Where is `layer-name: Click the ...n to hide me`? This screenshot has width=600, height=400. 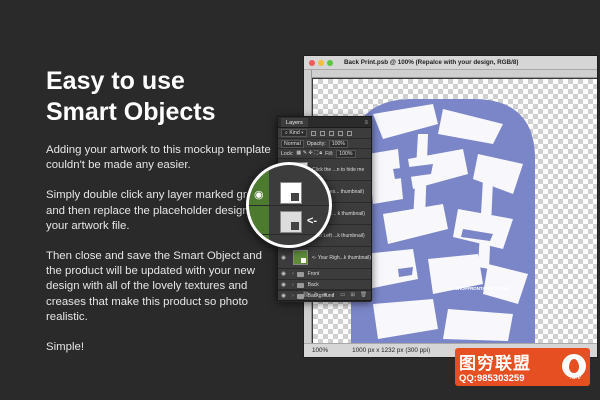 layer-name: Click the ...n to hide me is located at coordinates (338, 169).